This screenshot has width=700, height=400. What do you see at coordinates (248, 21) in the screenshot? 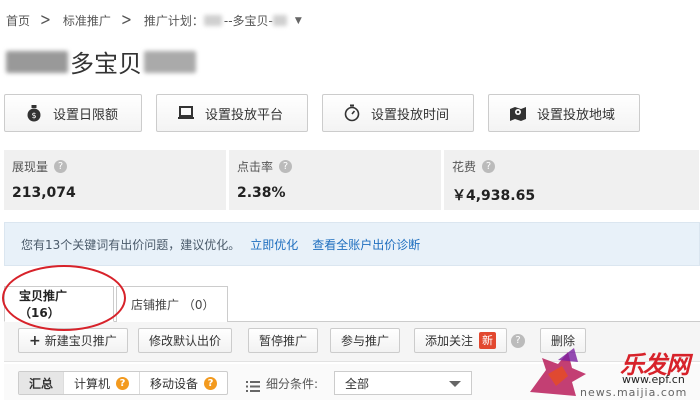
I see `plan-name: --多宝贝-` at bounding box center [248, 21].